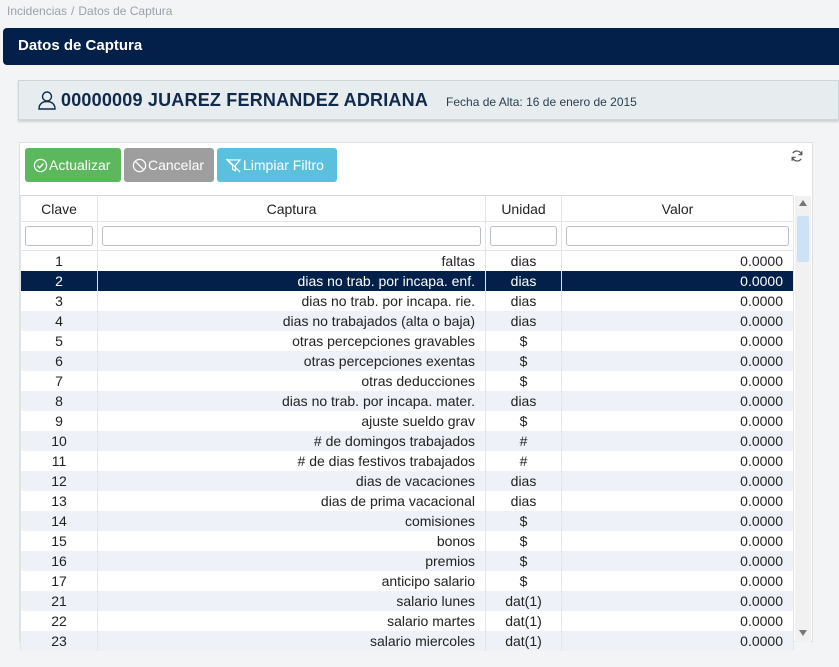  Describe the element at coordinates (59, 461) in the screenshot. I see `cell-clave: 11` at that location.